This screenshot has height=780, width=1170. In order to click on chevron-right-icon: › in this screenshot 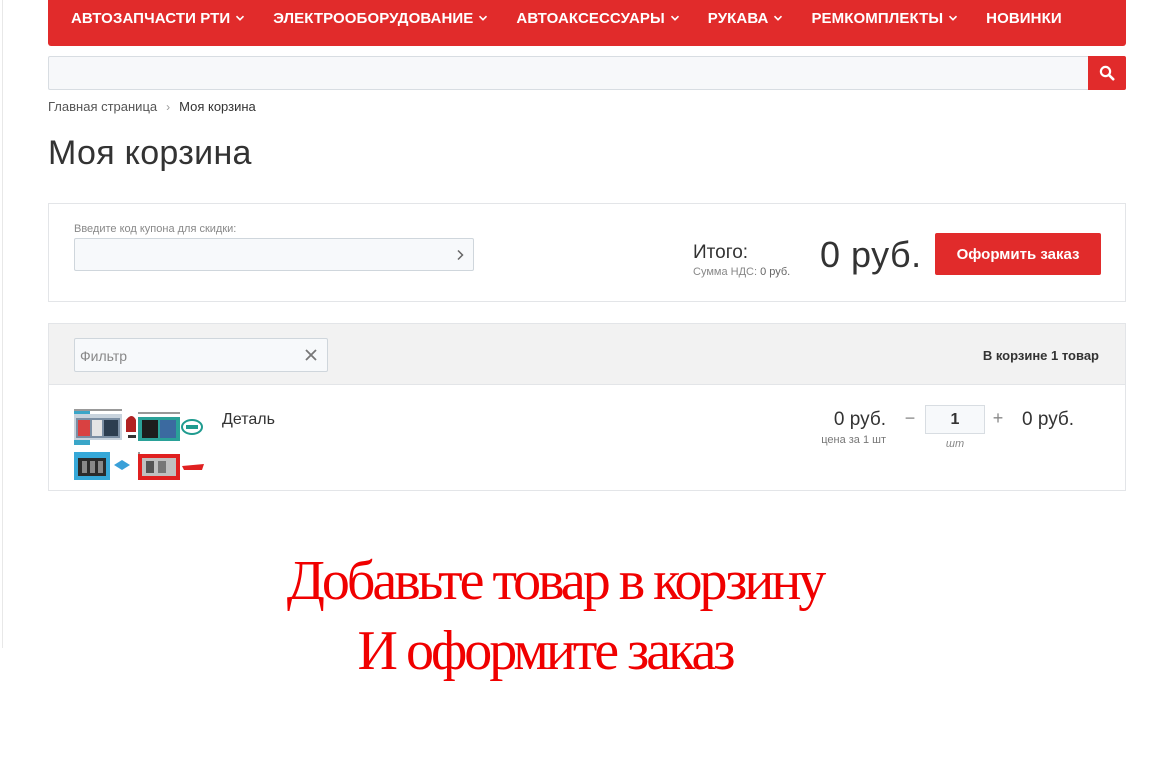, I will do `click(168, 106)`.